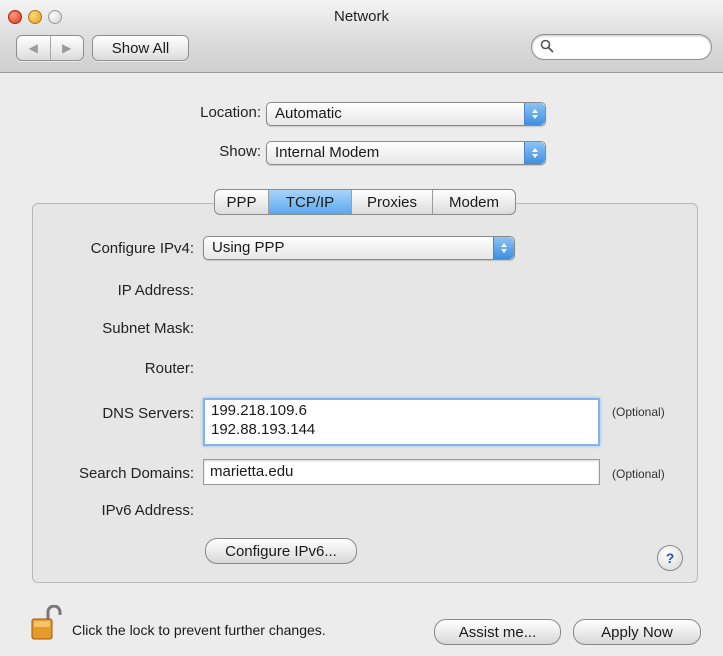 This screenshot has height=656, width=723. Describe the element at coordinates (248, 247) in the screenshot. I see `configure-ipv4-value: Using PPP` at that location.